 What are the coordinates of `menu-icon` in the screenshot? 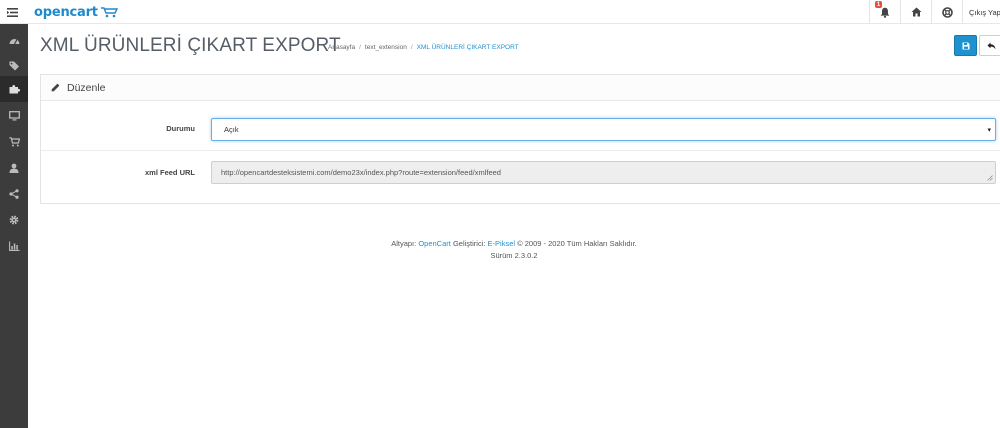 It's located at (12, 12).